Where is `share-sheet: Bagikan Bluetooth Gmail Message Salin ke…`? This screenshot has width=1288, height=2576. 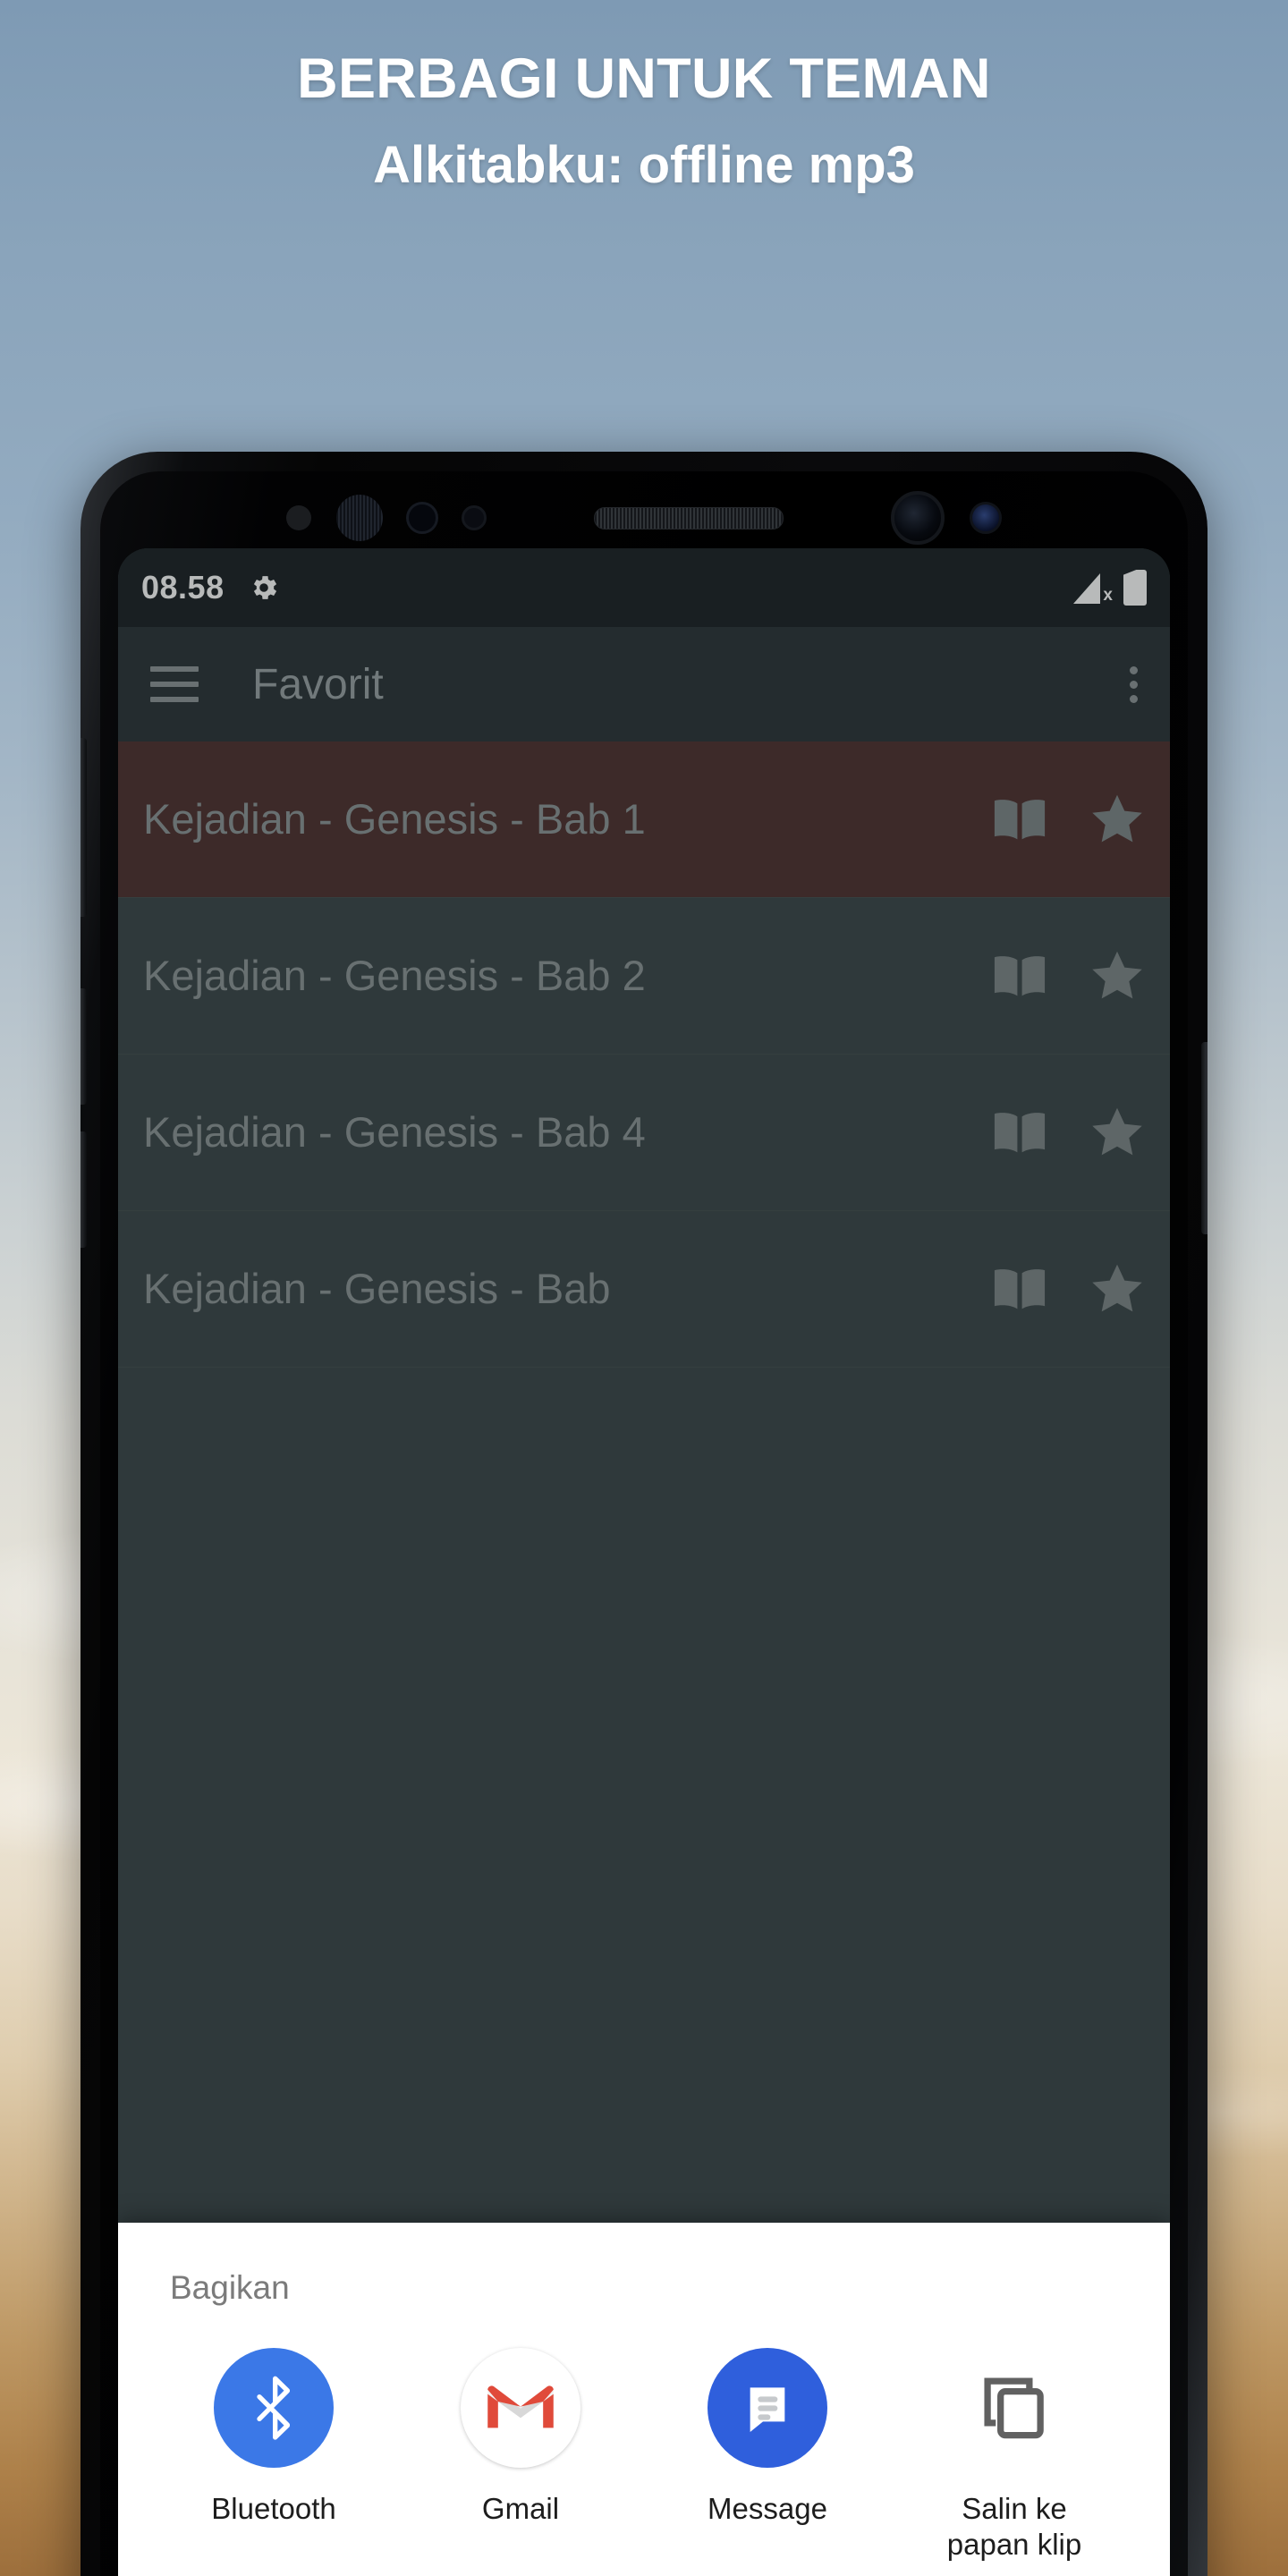
share-sheet: Bagikan Bluetooth Gmail Message Salin ke… is located at coordinates (644, 2399).